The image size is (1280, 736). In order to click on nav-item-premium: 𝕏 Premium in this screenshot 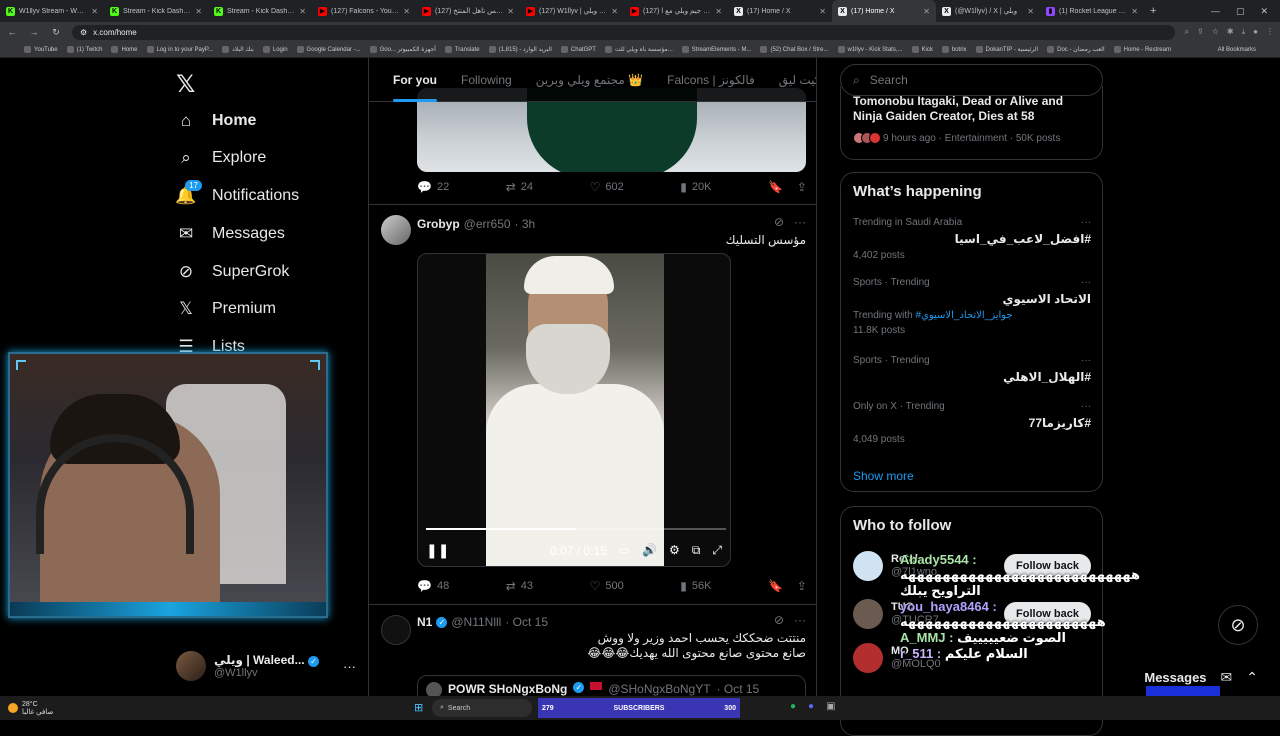, I will do `click(226, 309)`.